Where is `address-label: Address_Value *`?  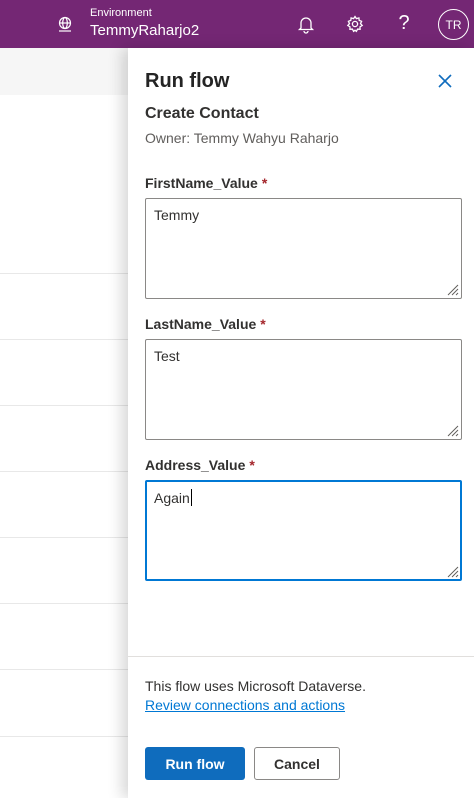
address-label: Address_Value * is located at coordinates (200, 465).